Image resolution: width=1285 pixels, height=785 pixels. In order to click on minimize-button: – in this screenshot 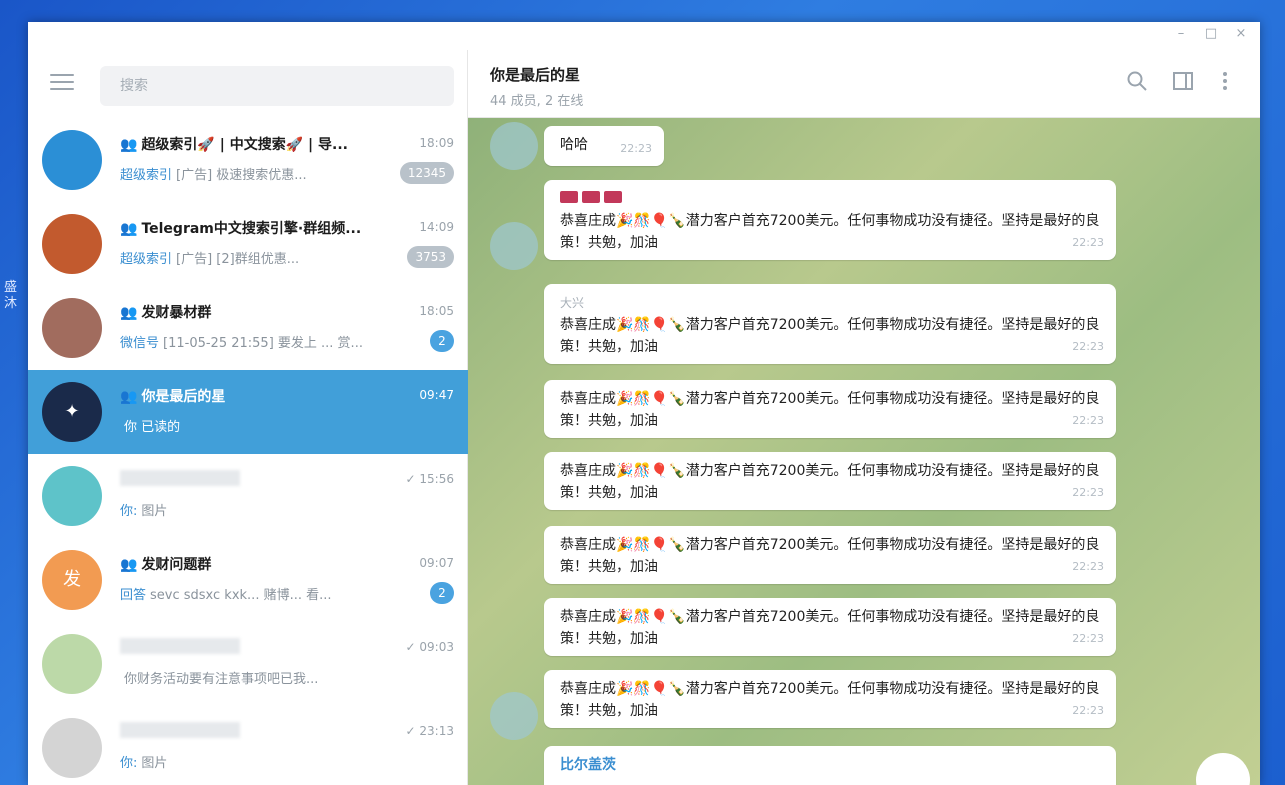, I will do `click(1181, 33)`.